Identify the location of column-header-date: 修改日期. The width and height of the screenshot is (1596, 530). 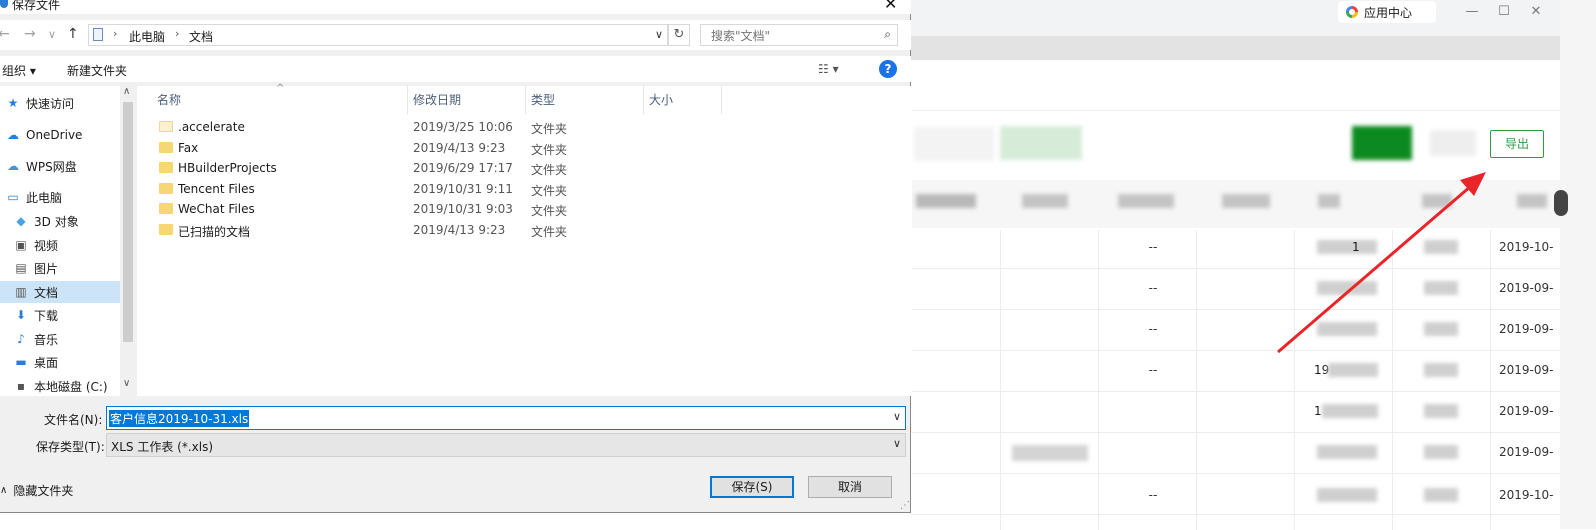
(437, 99).